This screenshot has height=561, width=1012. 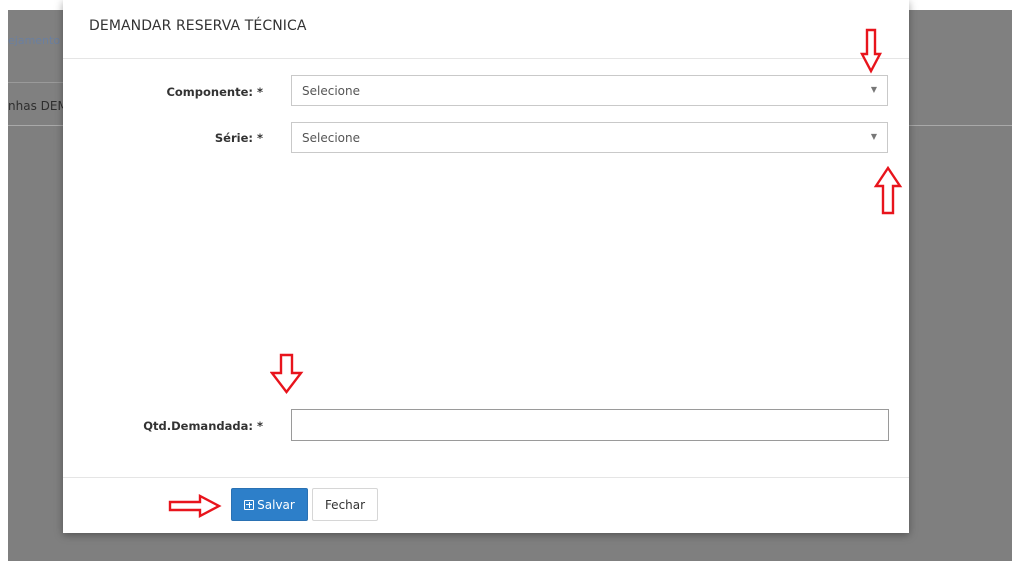 I want to click on serie-select: Selecione ▼, so click(x=589, y=137).